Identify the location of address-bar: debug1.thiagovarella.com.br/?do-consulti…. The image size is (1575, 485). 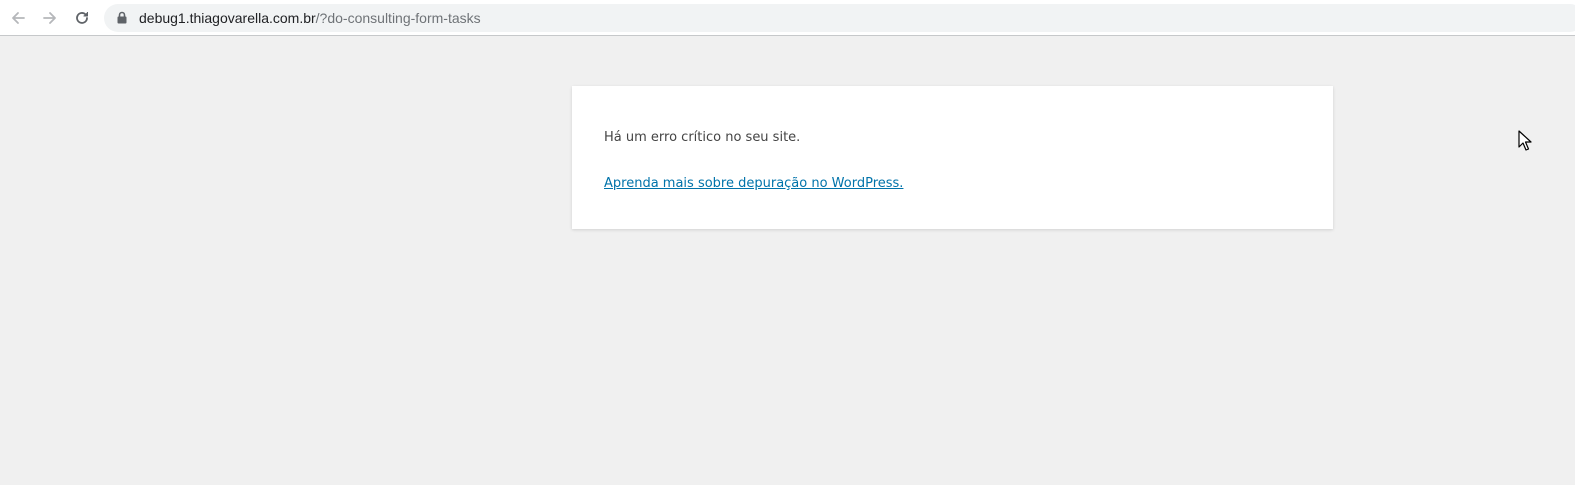
(839, 18).